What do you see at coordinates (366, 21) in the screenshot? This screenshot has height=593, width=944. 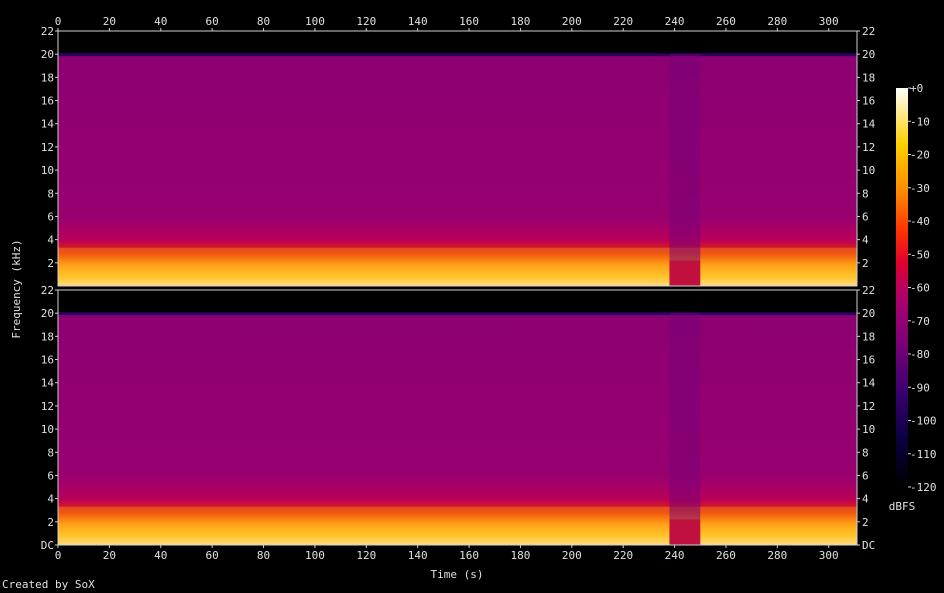 I see `x-tick-label-top: 120` at bounding box center [366, 21].